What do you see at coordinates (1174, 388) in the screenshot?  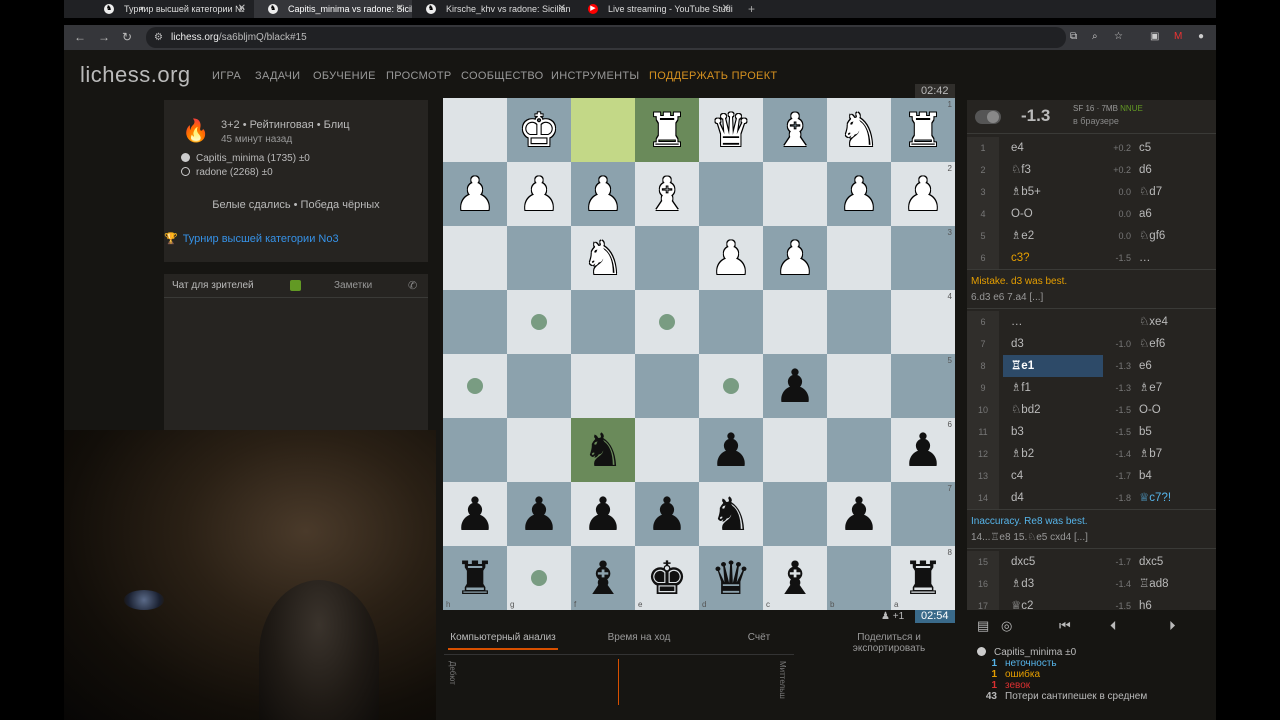 I see `black-move: ♗e7` at bounding box center [1174, 388].